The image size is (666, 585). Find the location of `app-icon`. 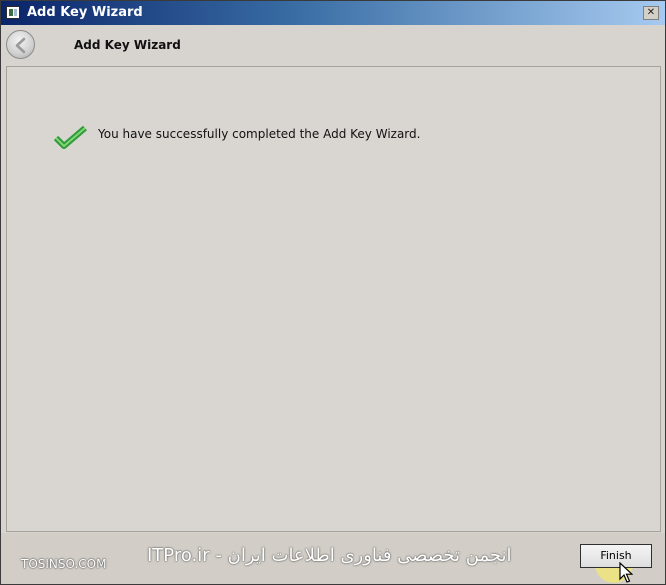

app-icon is located at coordinates (13, 12).